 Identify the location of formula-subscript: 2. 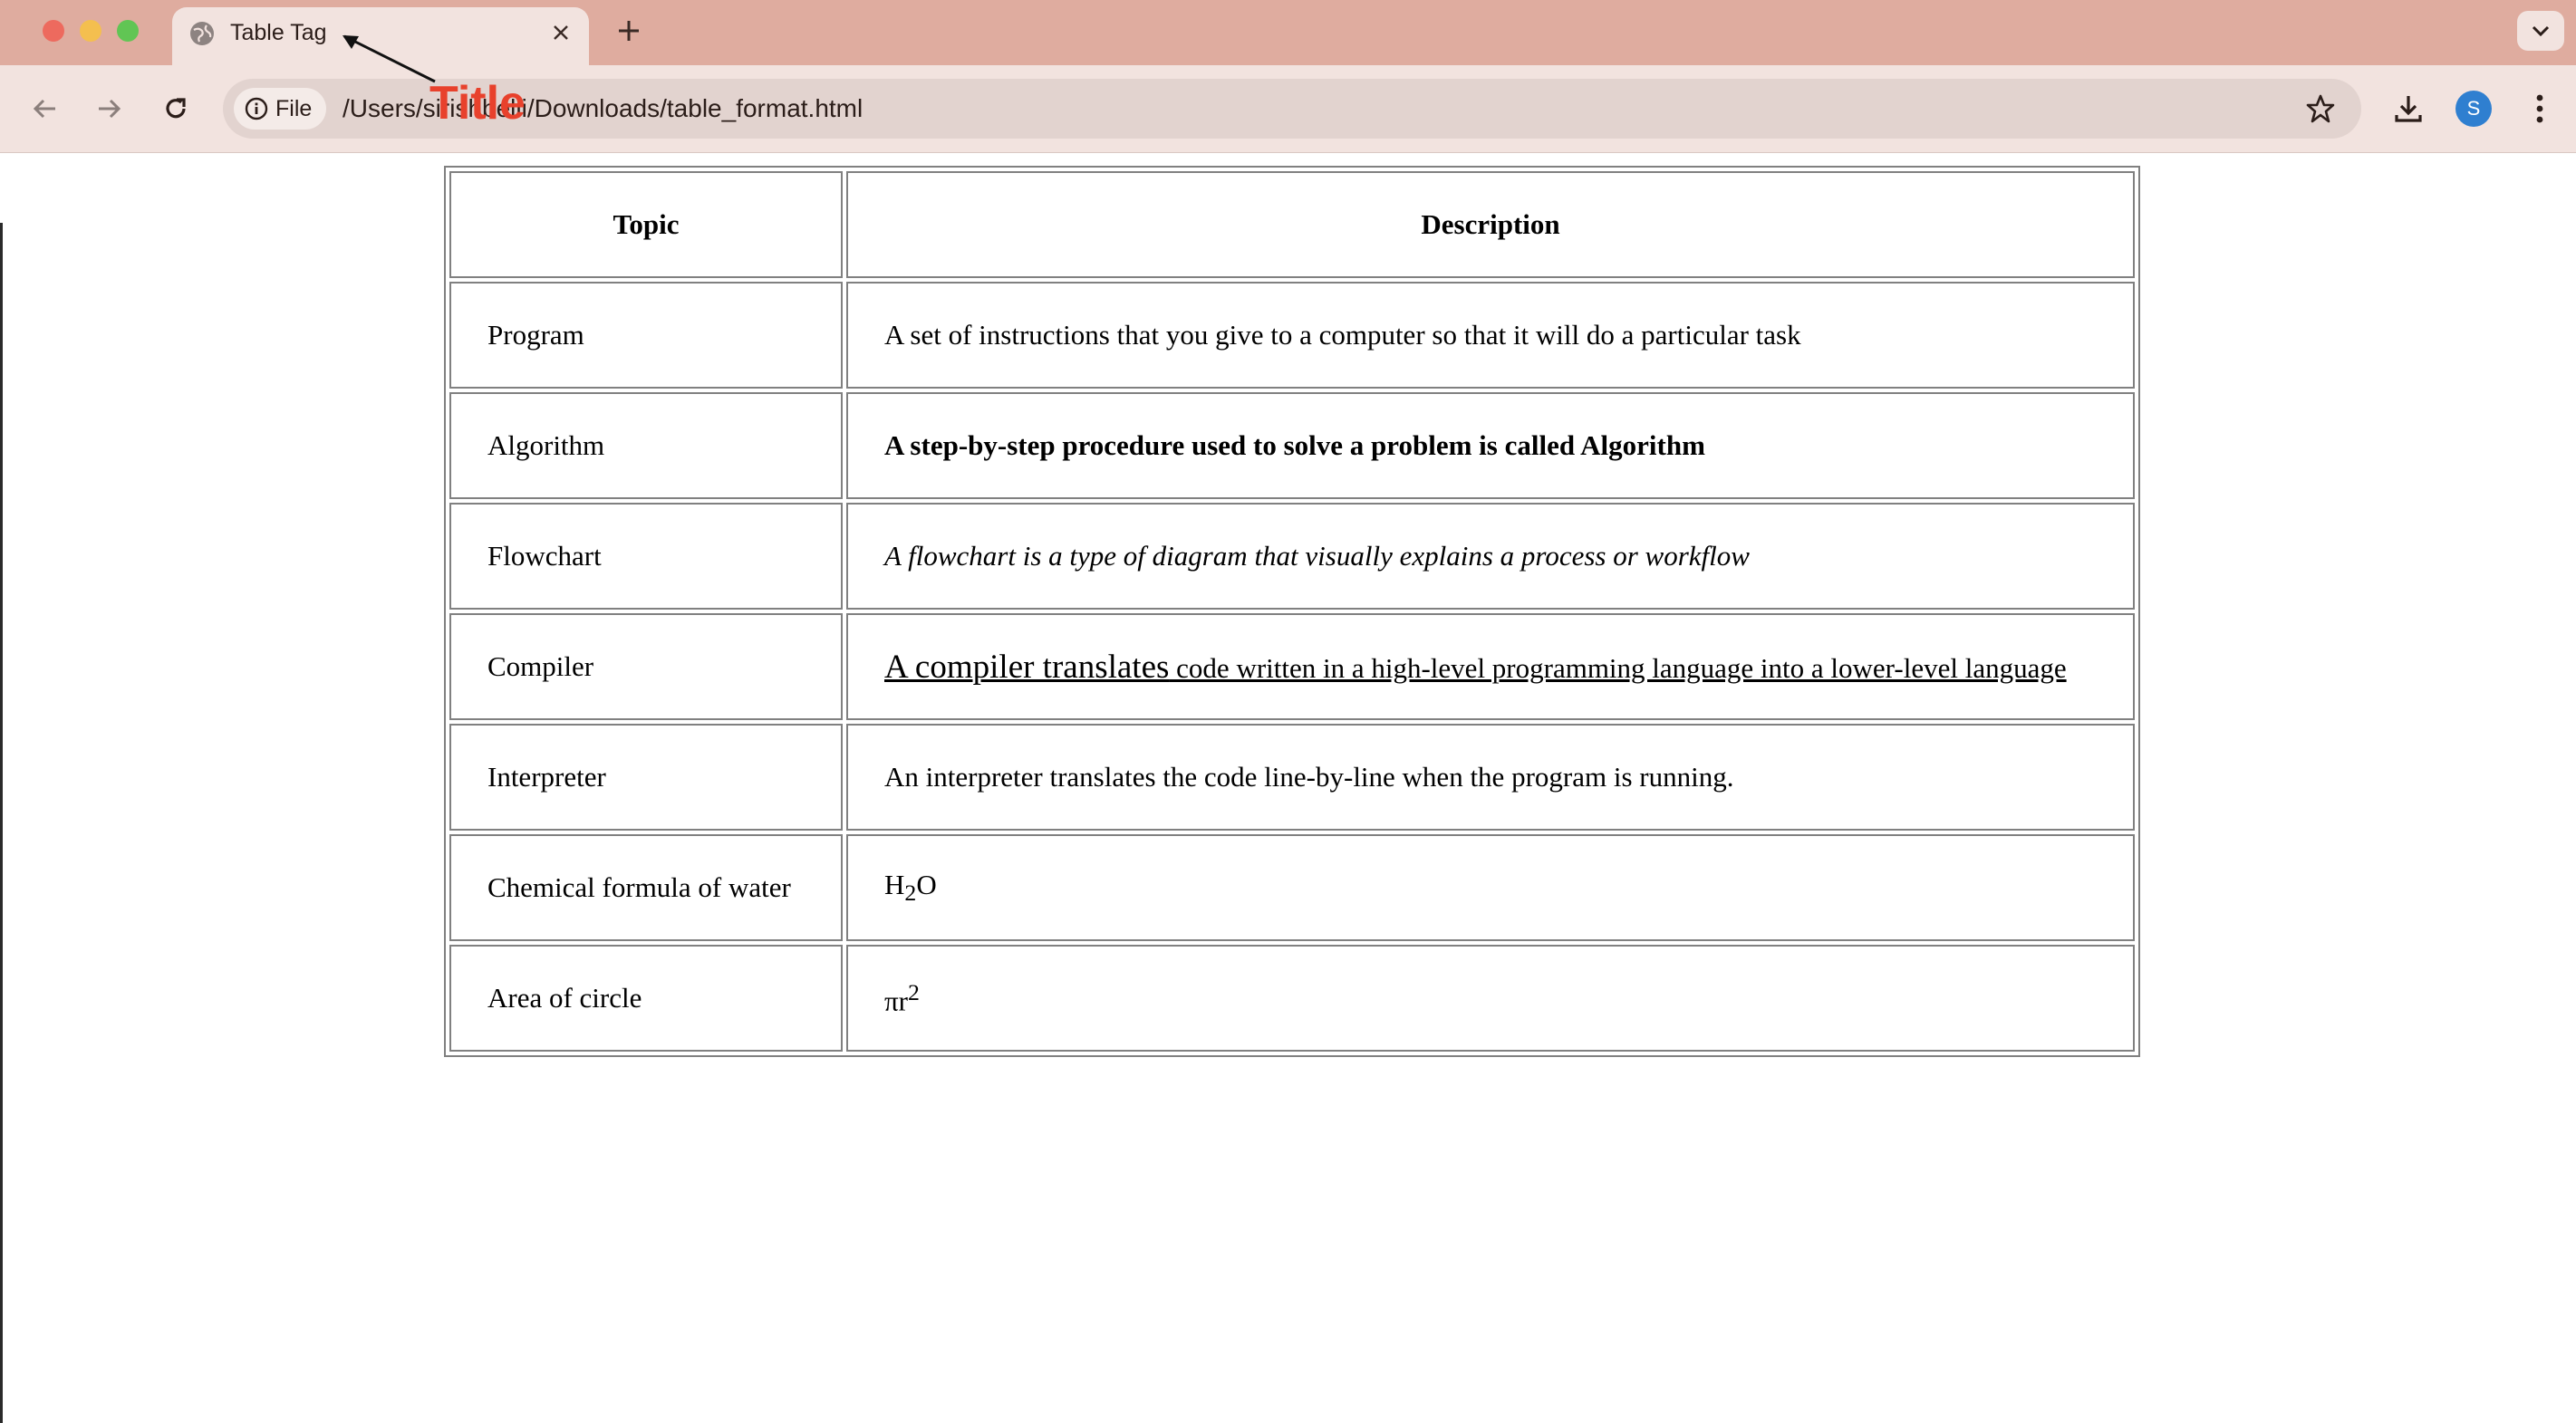
(910, 893).